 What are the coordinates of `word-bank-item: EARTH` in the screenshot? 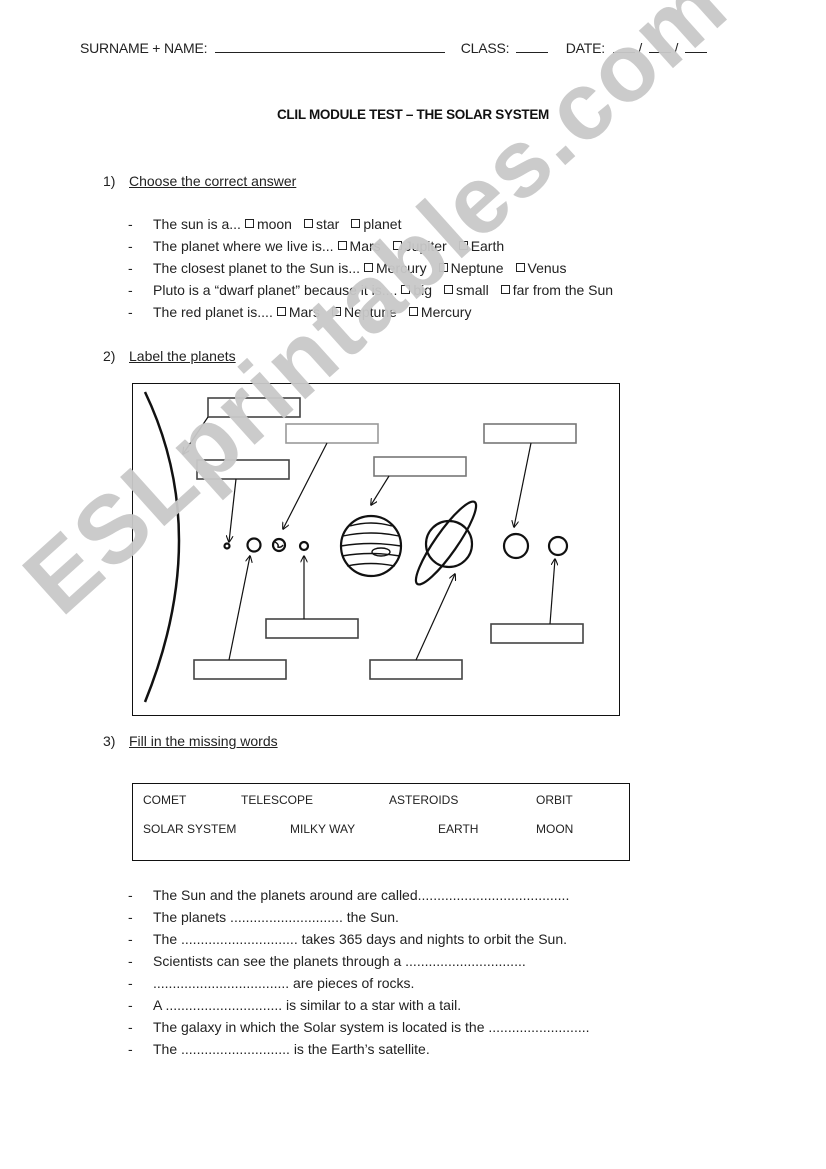 It's located at (458, 829).